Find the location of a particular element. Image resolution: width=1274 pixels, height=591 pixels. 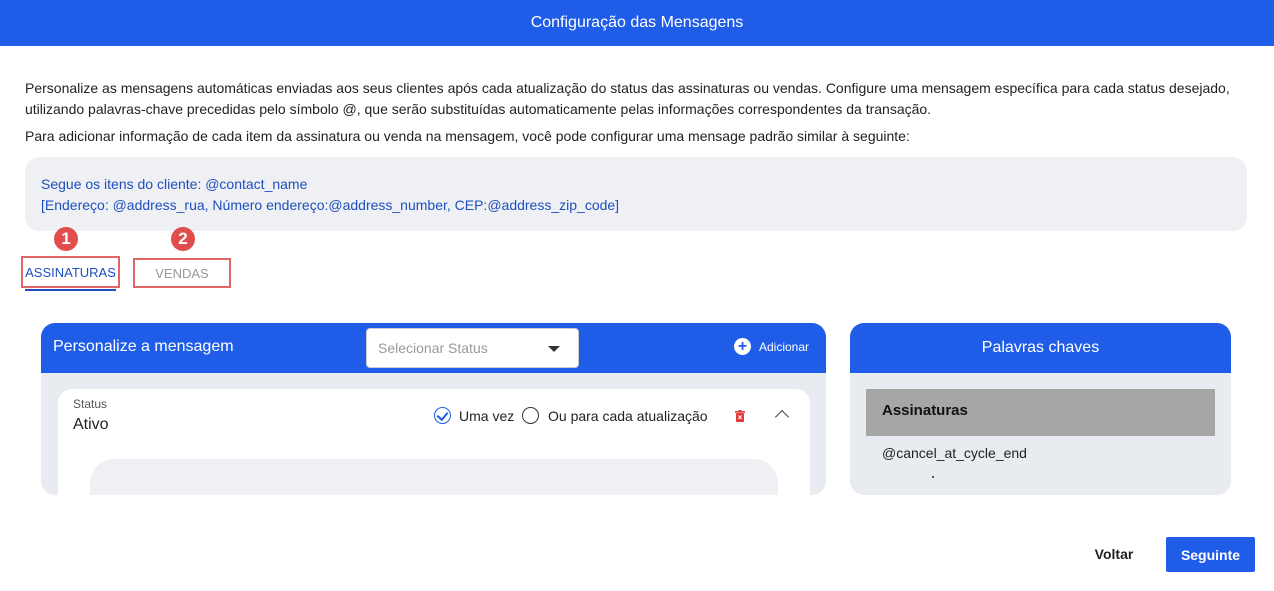

status-select-placeholder: Selecionar Status is located at coordinates (433, 348).